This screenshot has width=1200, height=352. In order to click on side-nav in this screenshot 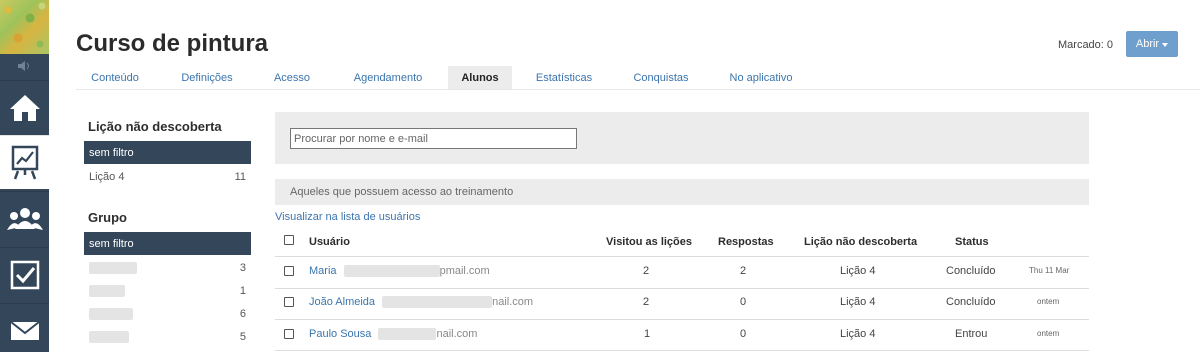, I will do `click(24, 176)`.